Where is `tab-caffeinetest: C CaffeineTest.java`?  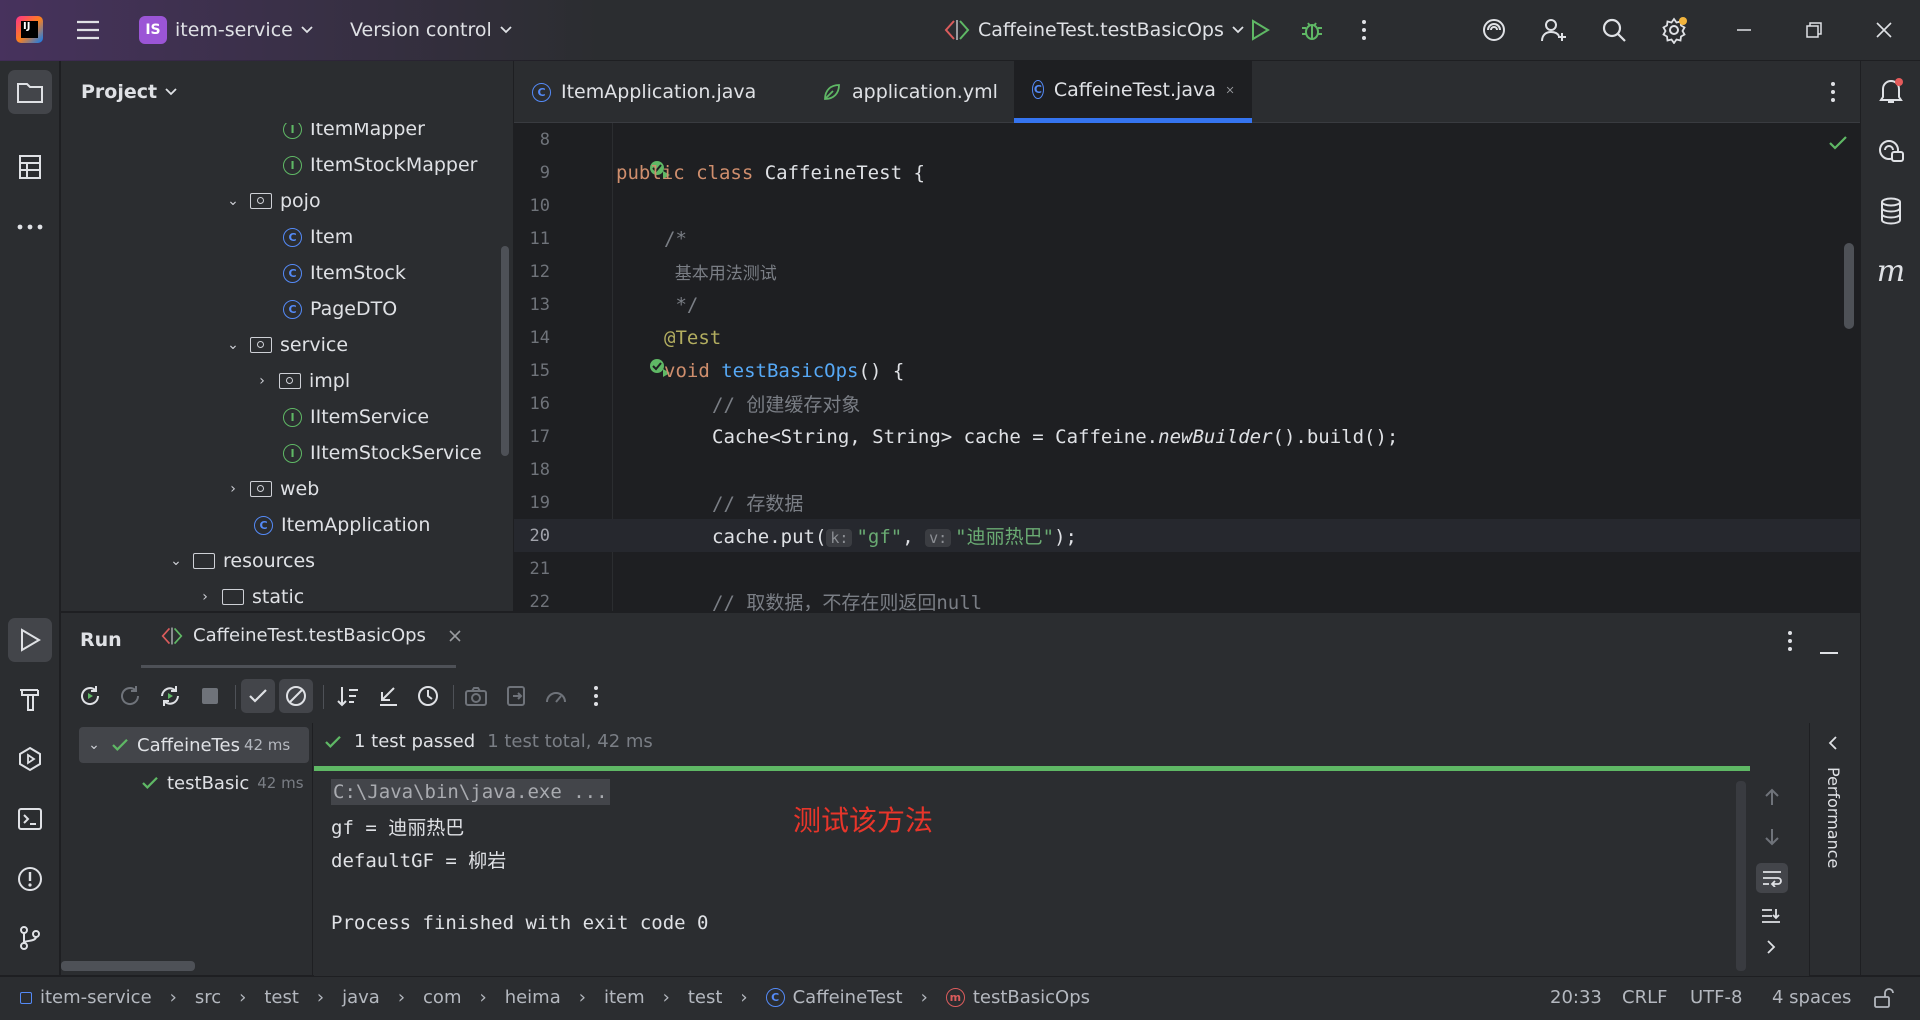
tab-caffeinetest: C CaffeineTest.java is located at coordinates (1133, 92).